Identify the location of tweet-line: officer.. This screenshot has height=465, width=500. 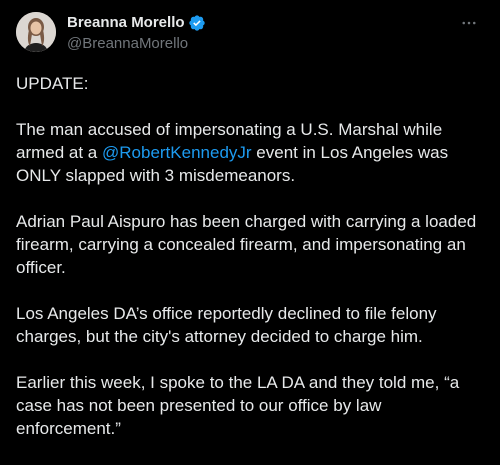
(41, 267).